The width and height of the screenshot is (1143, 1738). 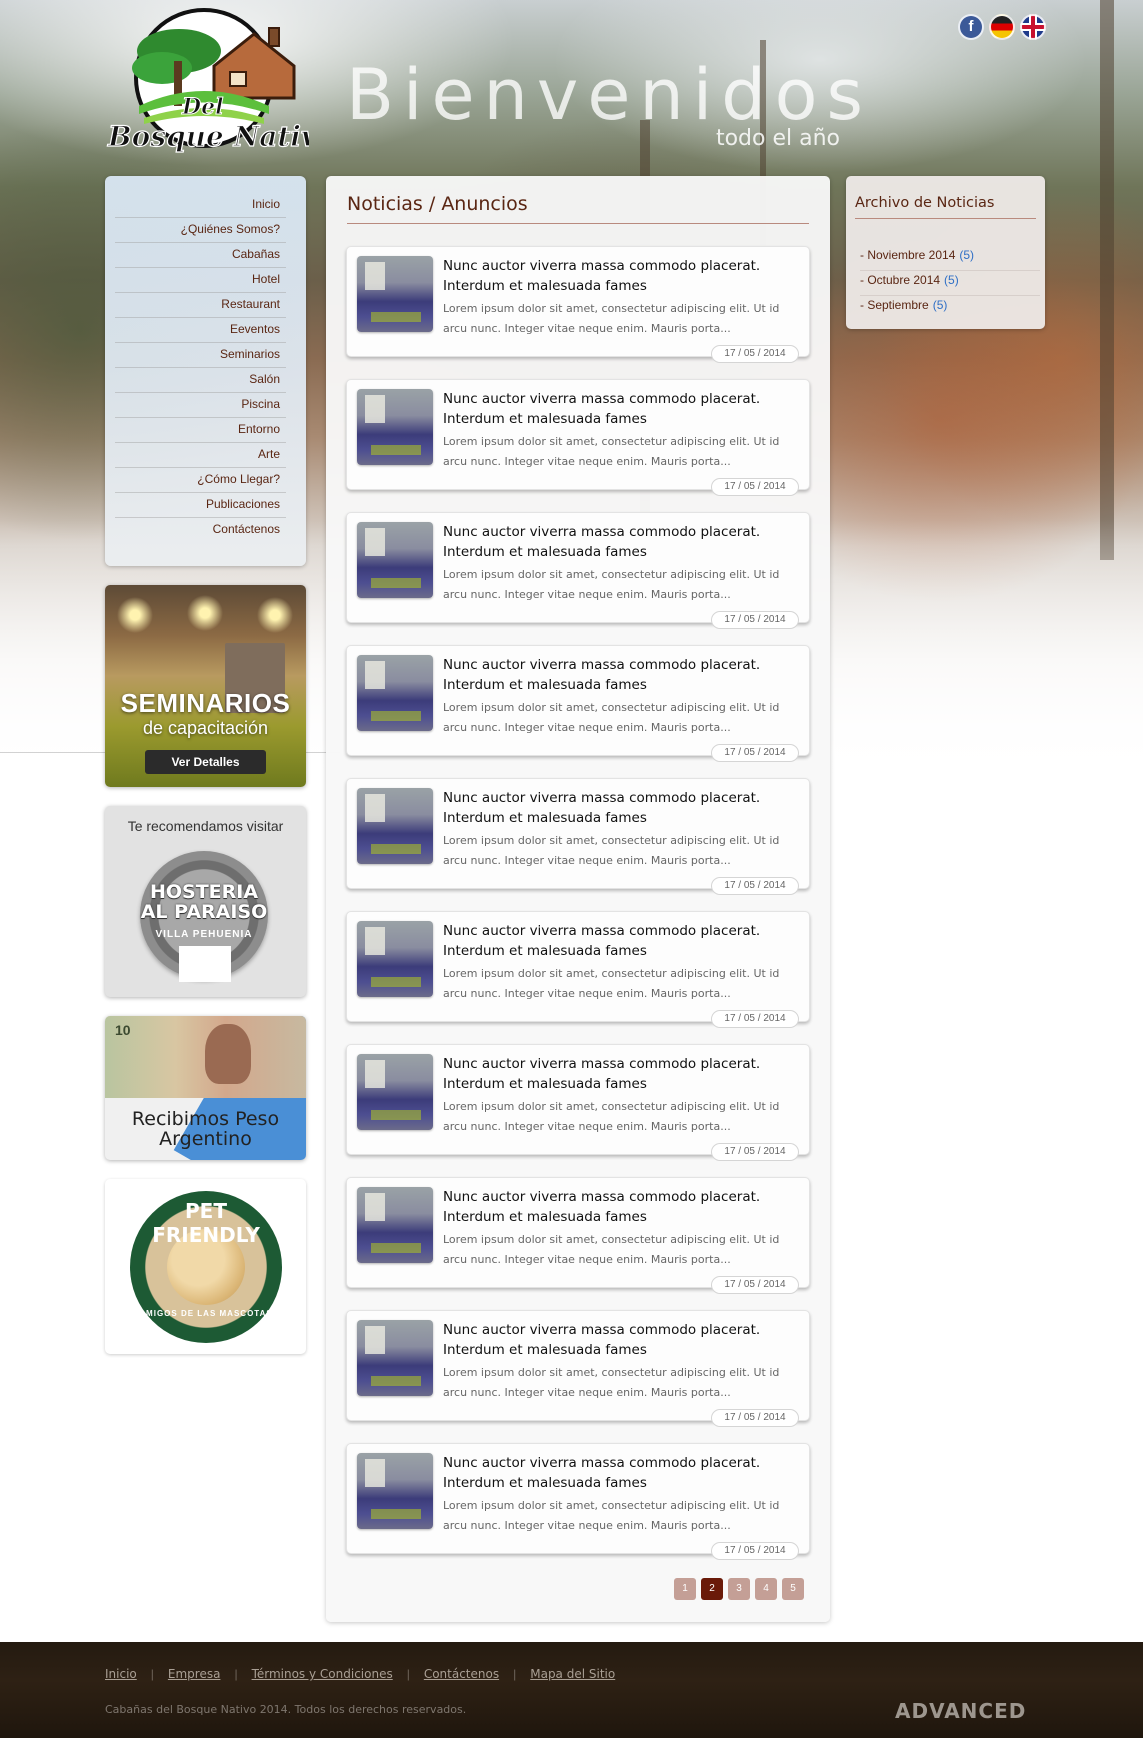 What do you see at coordinates (1107, 280) in the screenshot?
I see `tree-trunk` at bounding box center [1107, 280].